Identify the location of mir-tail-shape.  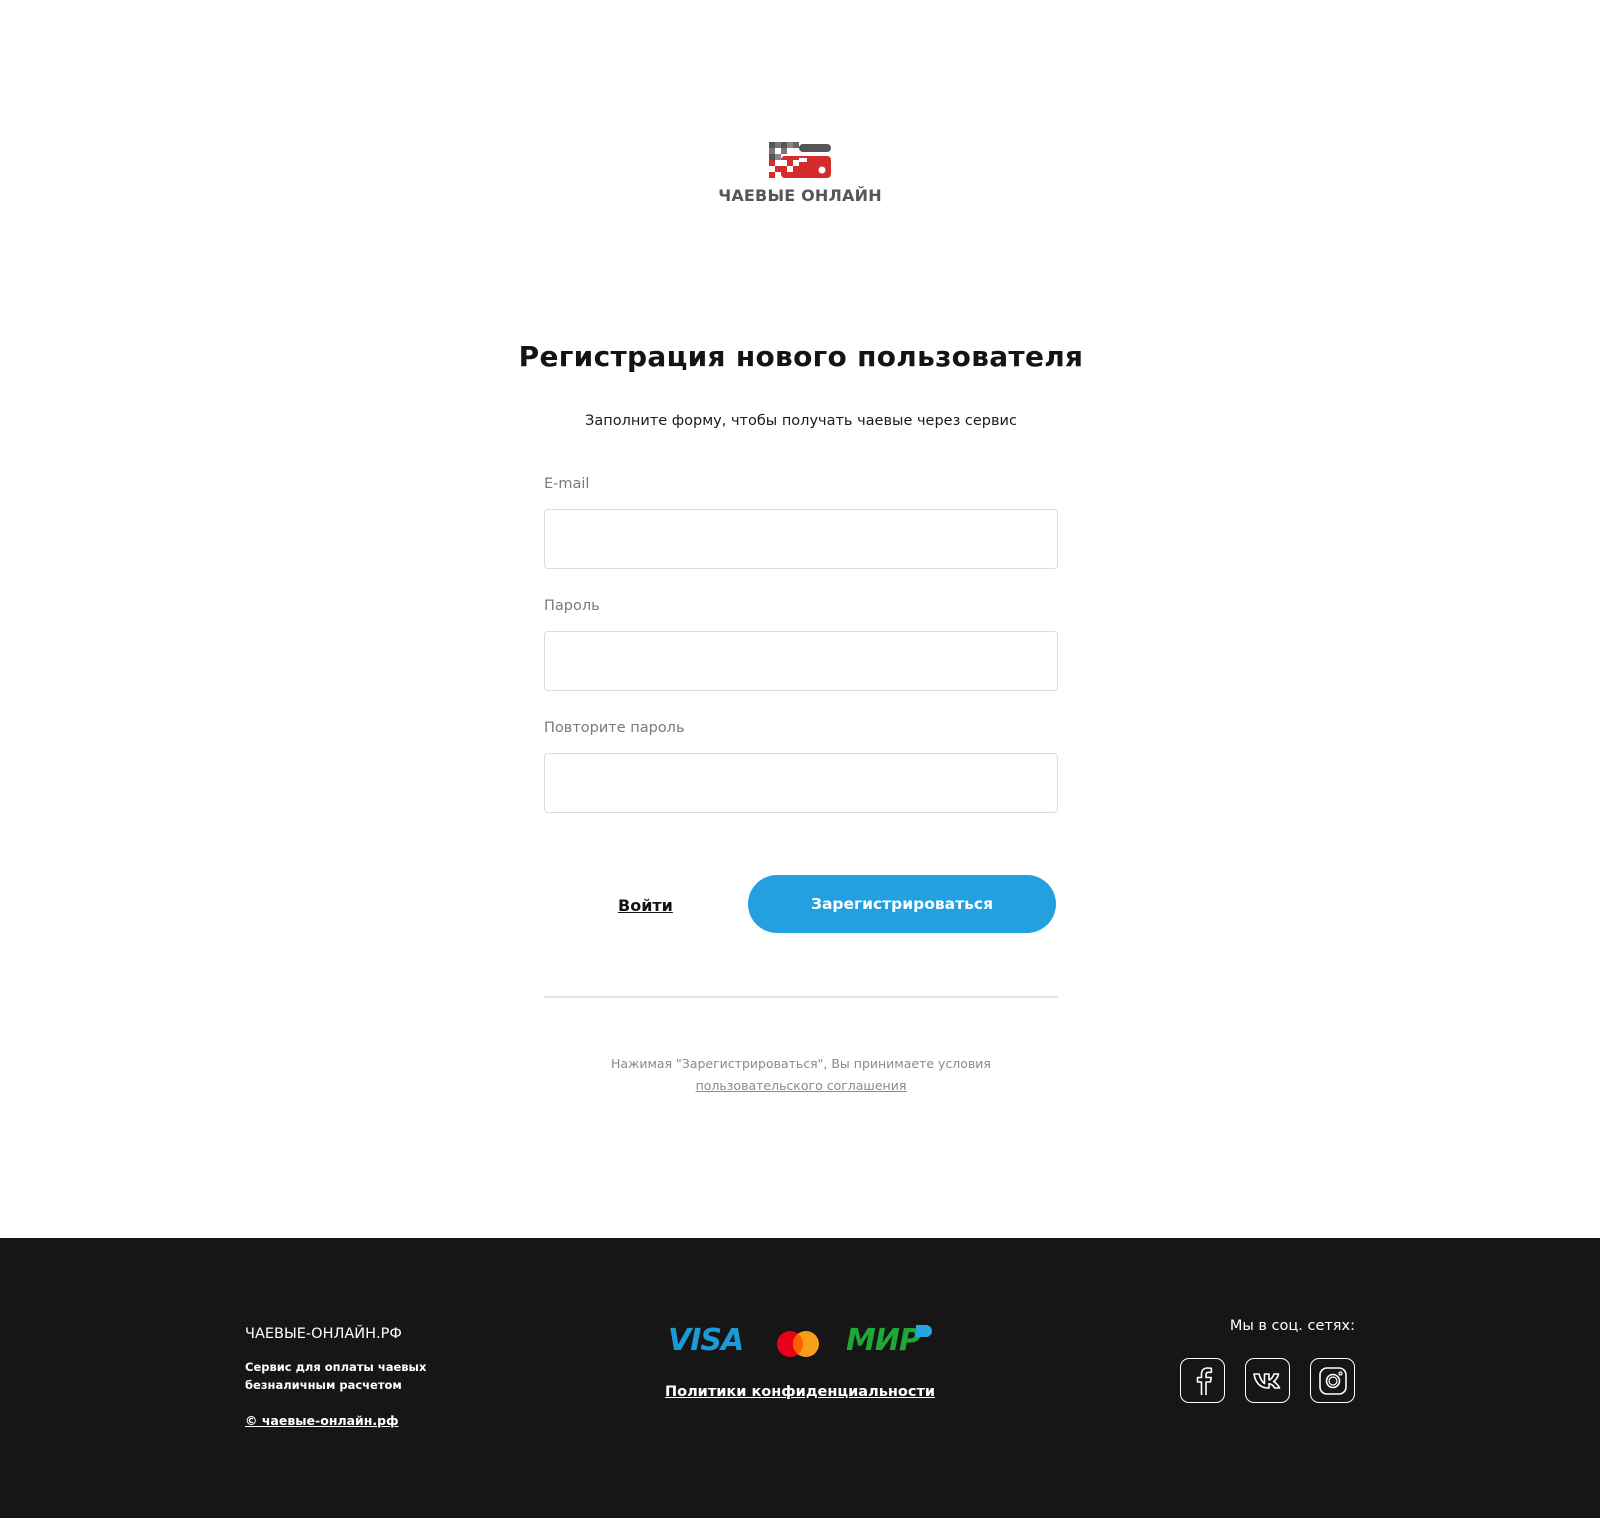
(923, 1331).